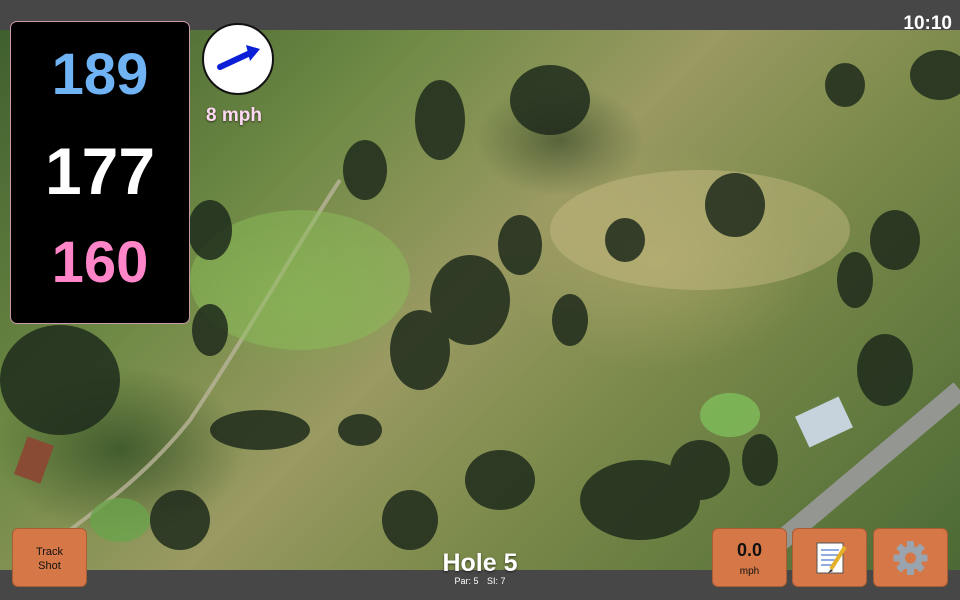 This screenshot has width=960, height=600. I want to click on wind-speed-unit: mph, so click(749, 571).